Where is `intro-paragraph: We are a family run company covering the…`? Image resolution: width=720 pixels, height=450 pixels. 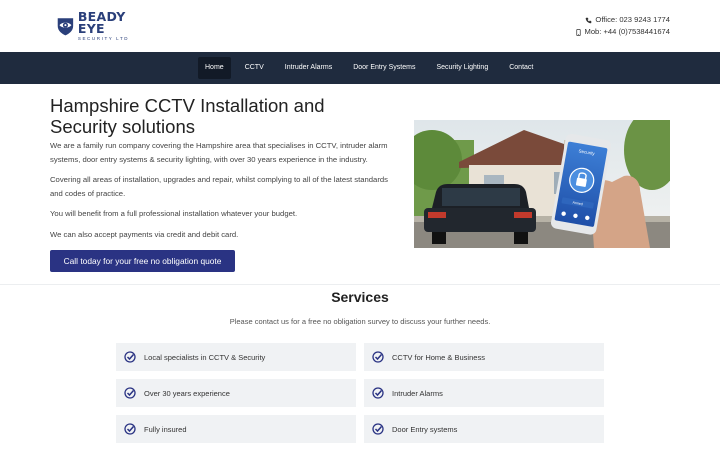
intro-paragraph: We are a family run company covering the… is located at coordinates (219, 152).